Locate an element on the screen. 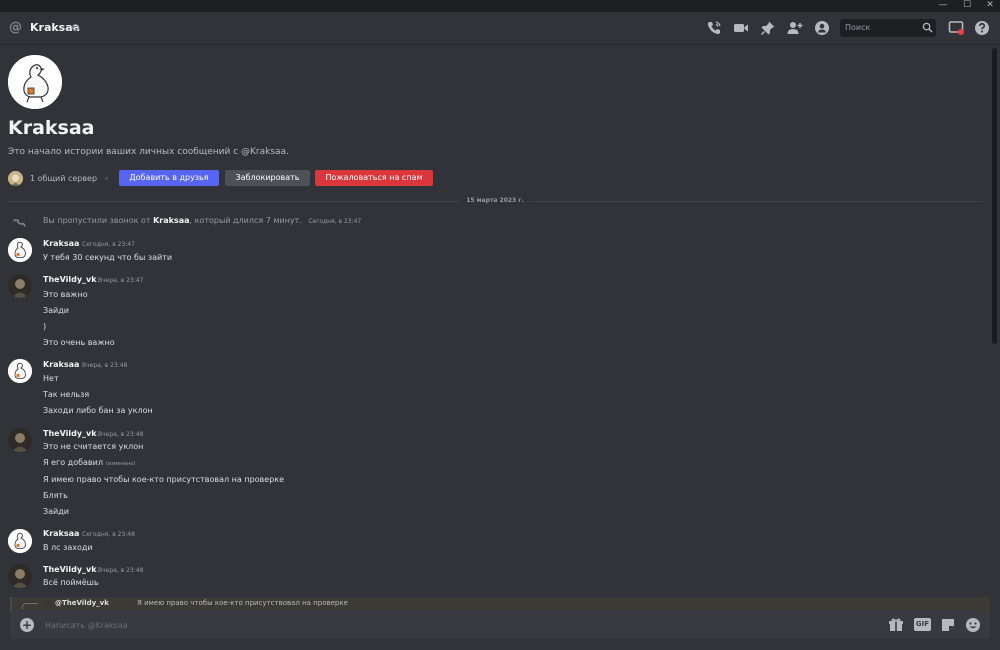 The image size is (1000, 650). profile-name: Kraksaa is located at coordinates (51, 128).